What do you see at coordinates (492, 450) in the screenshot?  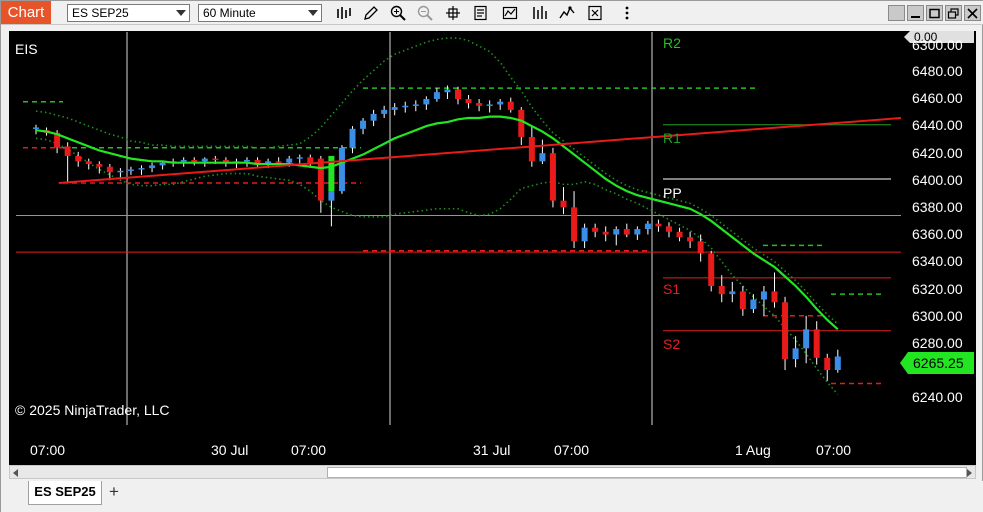 I see `time-tick: 31 Jul` at bounding box center [492, 450].